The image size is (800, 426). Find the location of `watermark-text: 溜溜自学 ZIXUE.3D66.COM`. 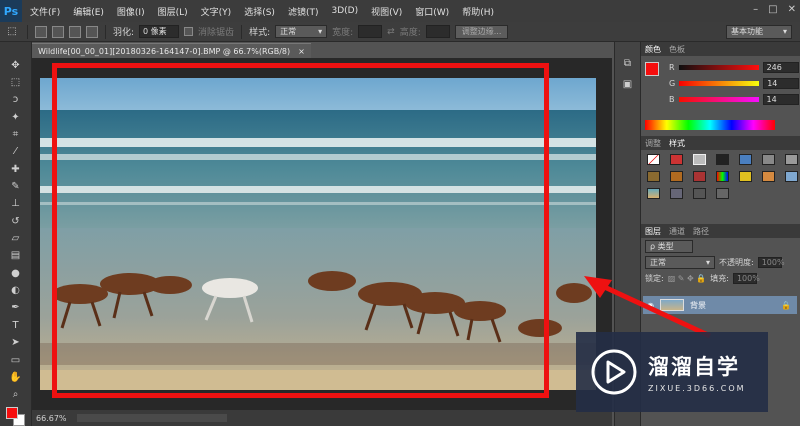

watermark-text: 溜溜自学 ZIXUE.3D66.COM is located at coordinates (697, 372).